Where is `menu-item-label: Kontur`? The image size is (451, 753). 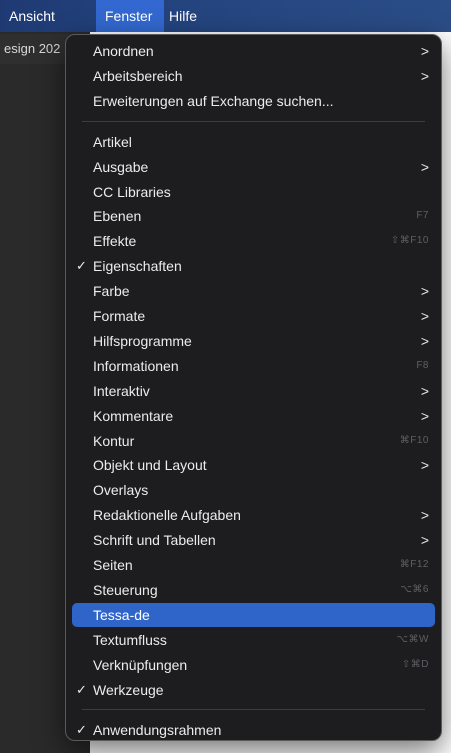
menu-item-label: Kontur is located at coordinates (114, 440).